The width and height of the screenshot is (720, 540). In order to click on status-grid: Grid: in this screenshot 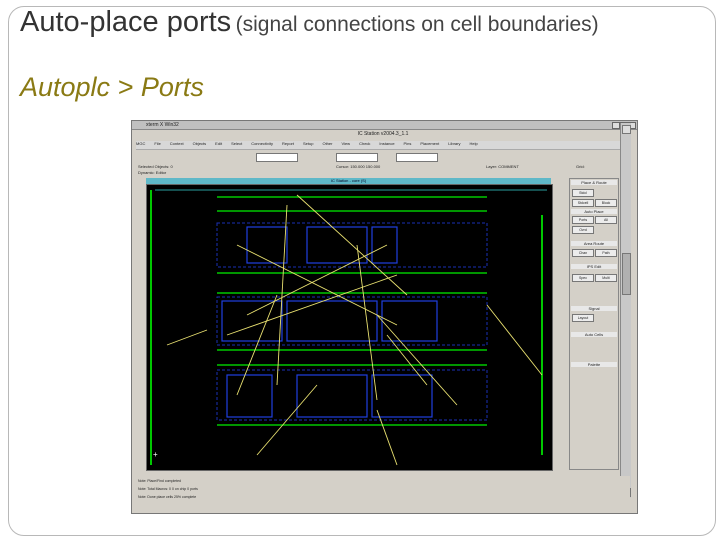, I will do `click(580, 166)`.